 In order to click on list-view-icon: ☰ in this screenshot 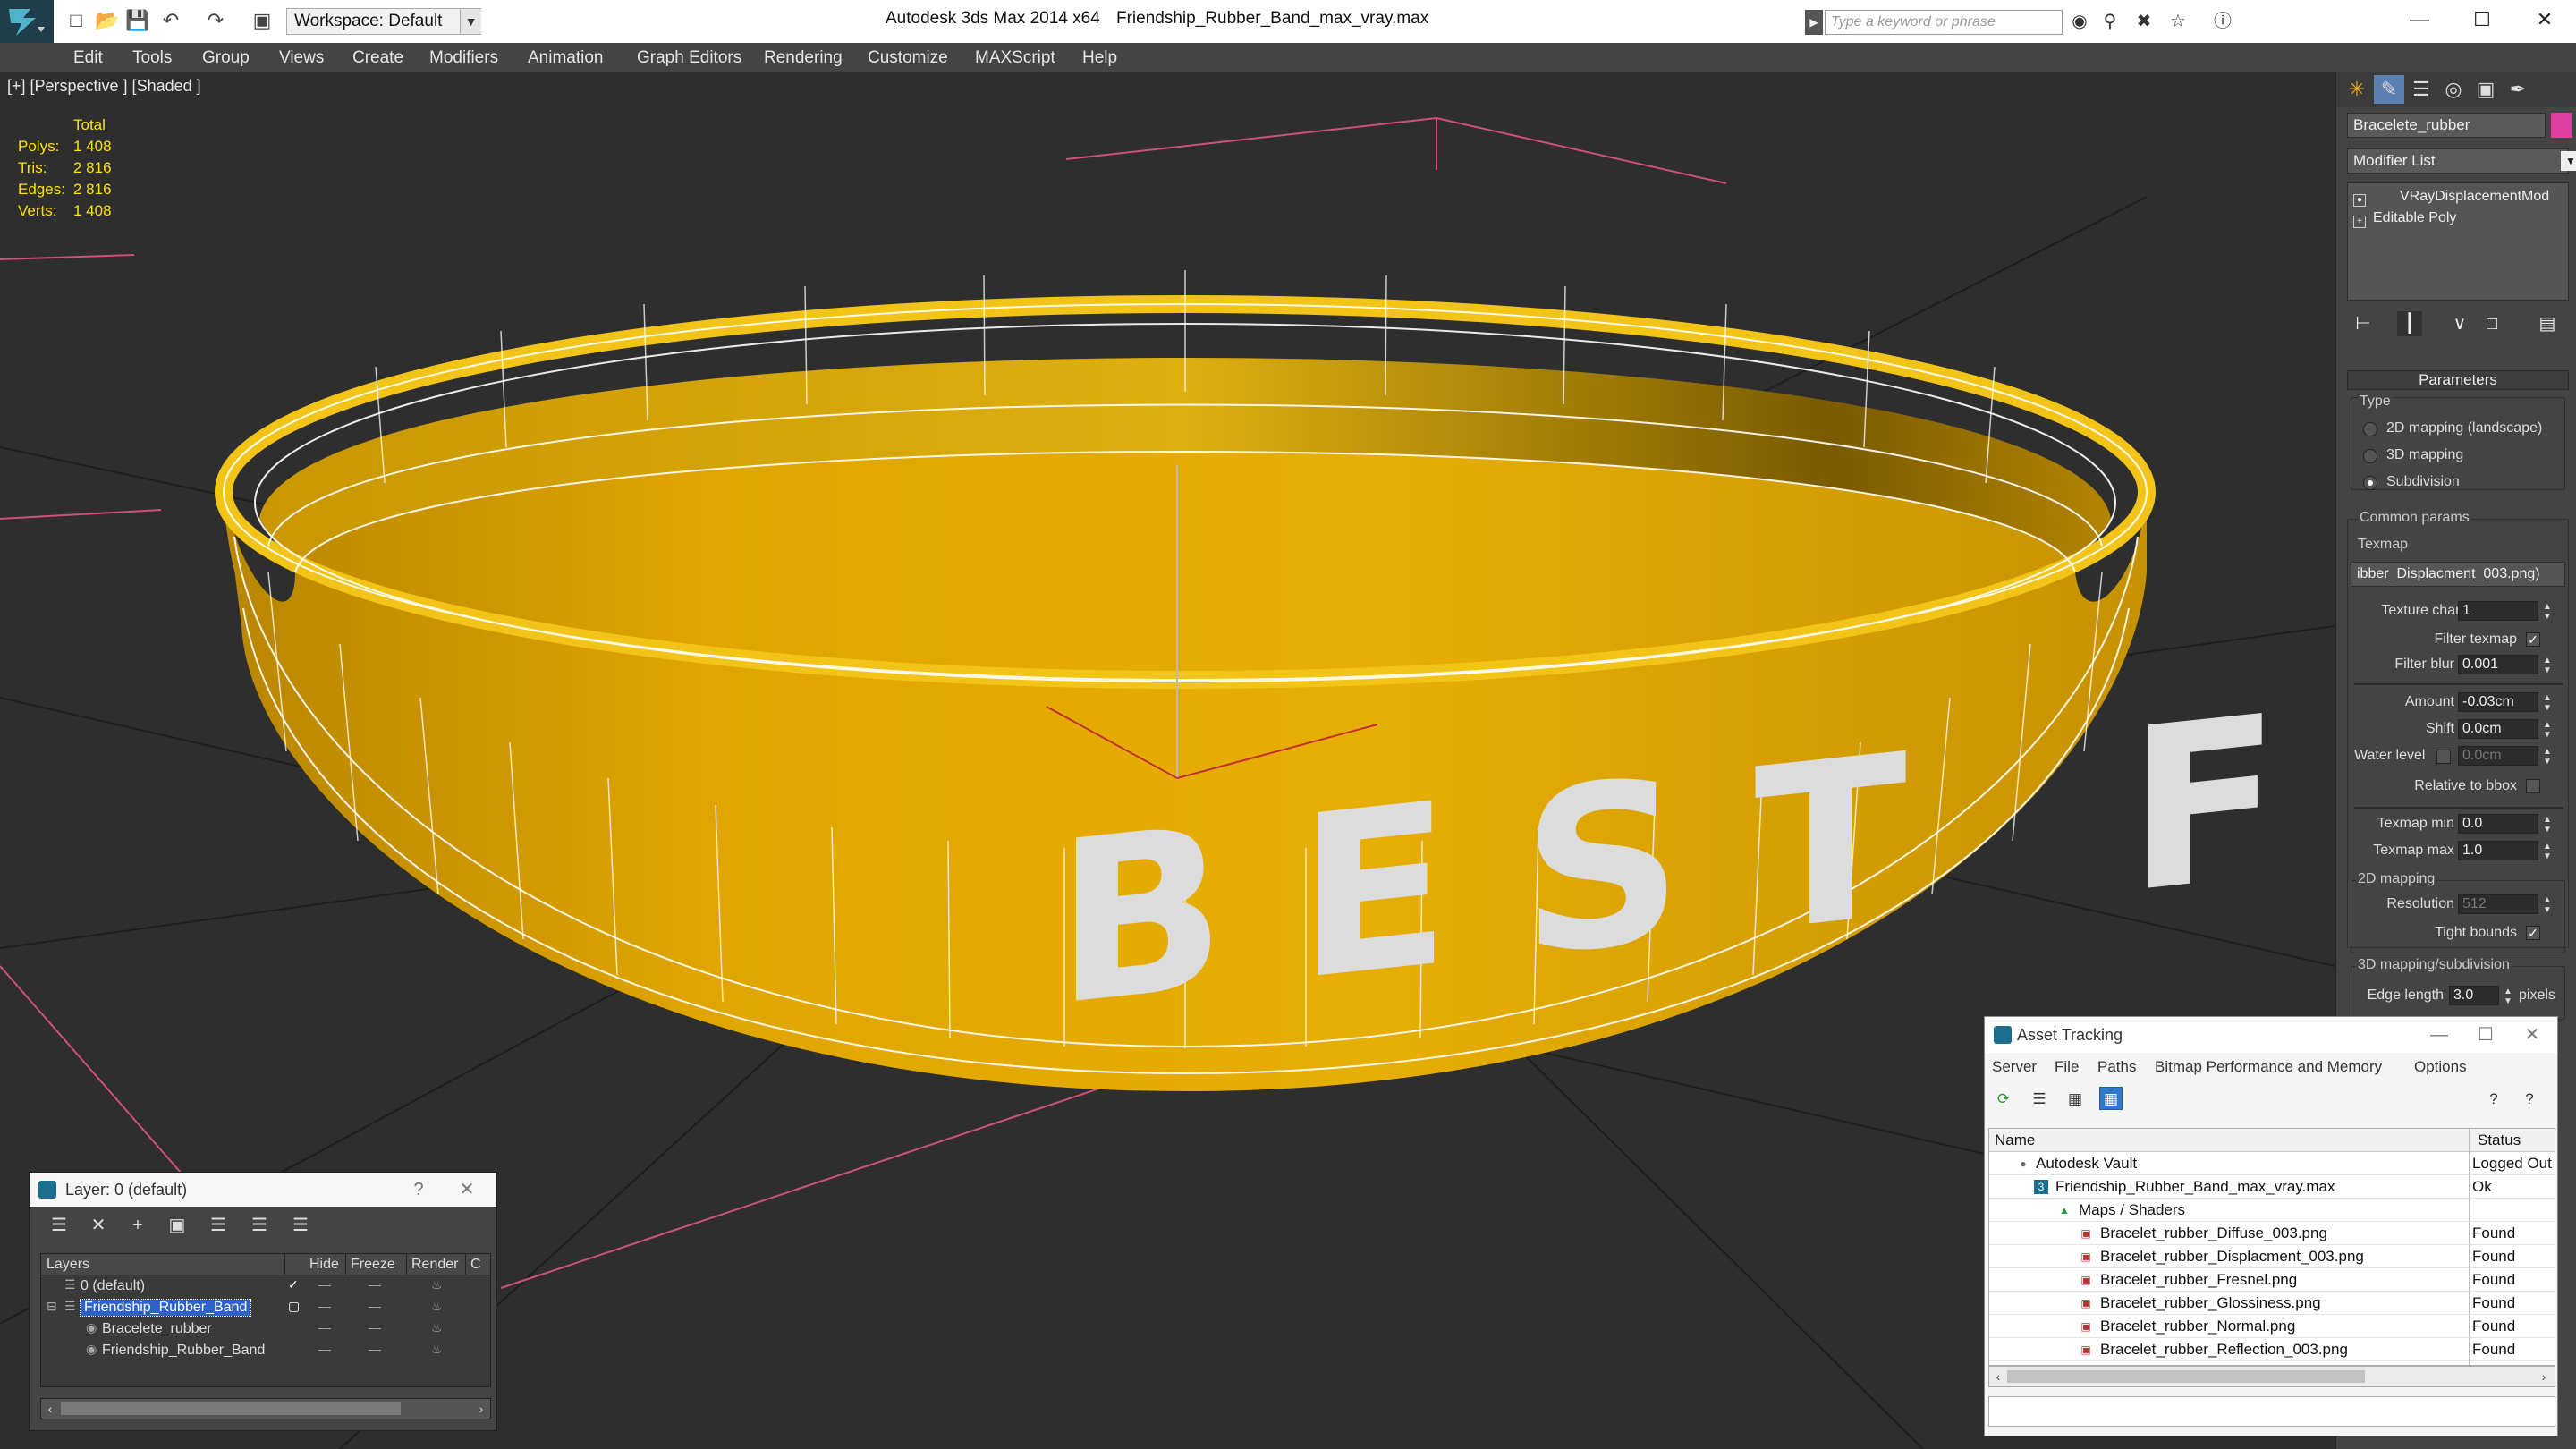, I will do `click(2039, 1098)`.